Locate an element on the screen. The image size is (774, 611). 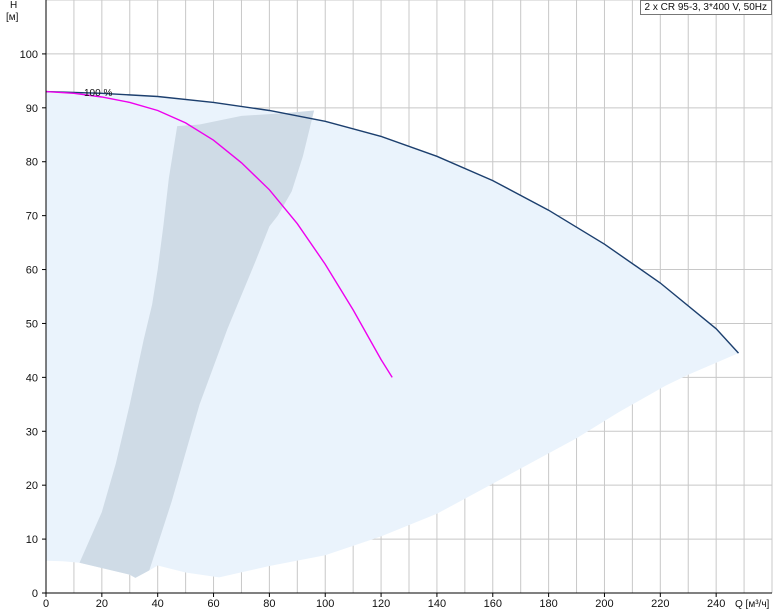
y-tick-label: 40 is located at coordinates (32, 378).